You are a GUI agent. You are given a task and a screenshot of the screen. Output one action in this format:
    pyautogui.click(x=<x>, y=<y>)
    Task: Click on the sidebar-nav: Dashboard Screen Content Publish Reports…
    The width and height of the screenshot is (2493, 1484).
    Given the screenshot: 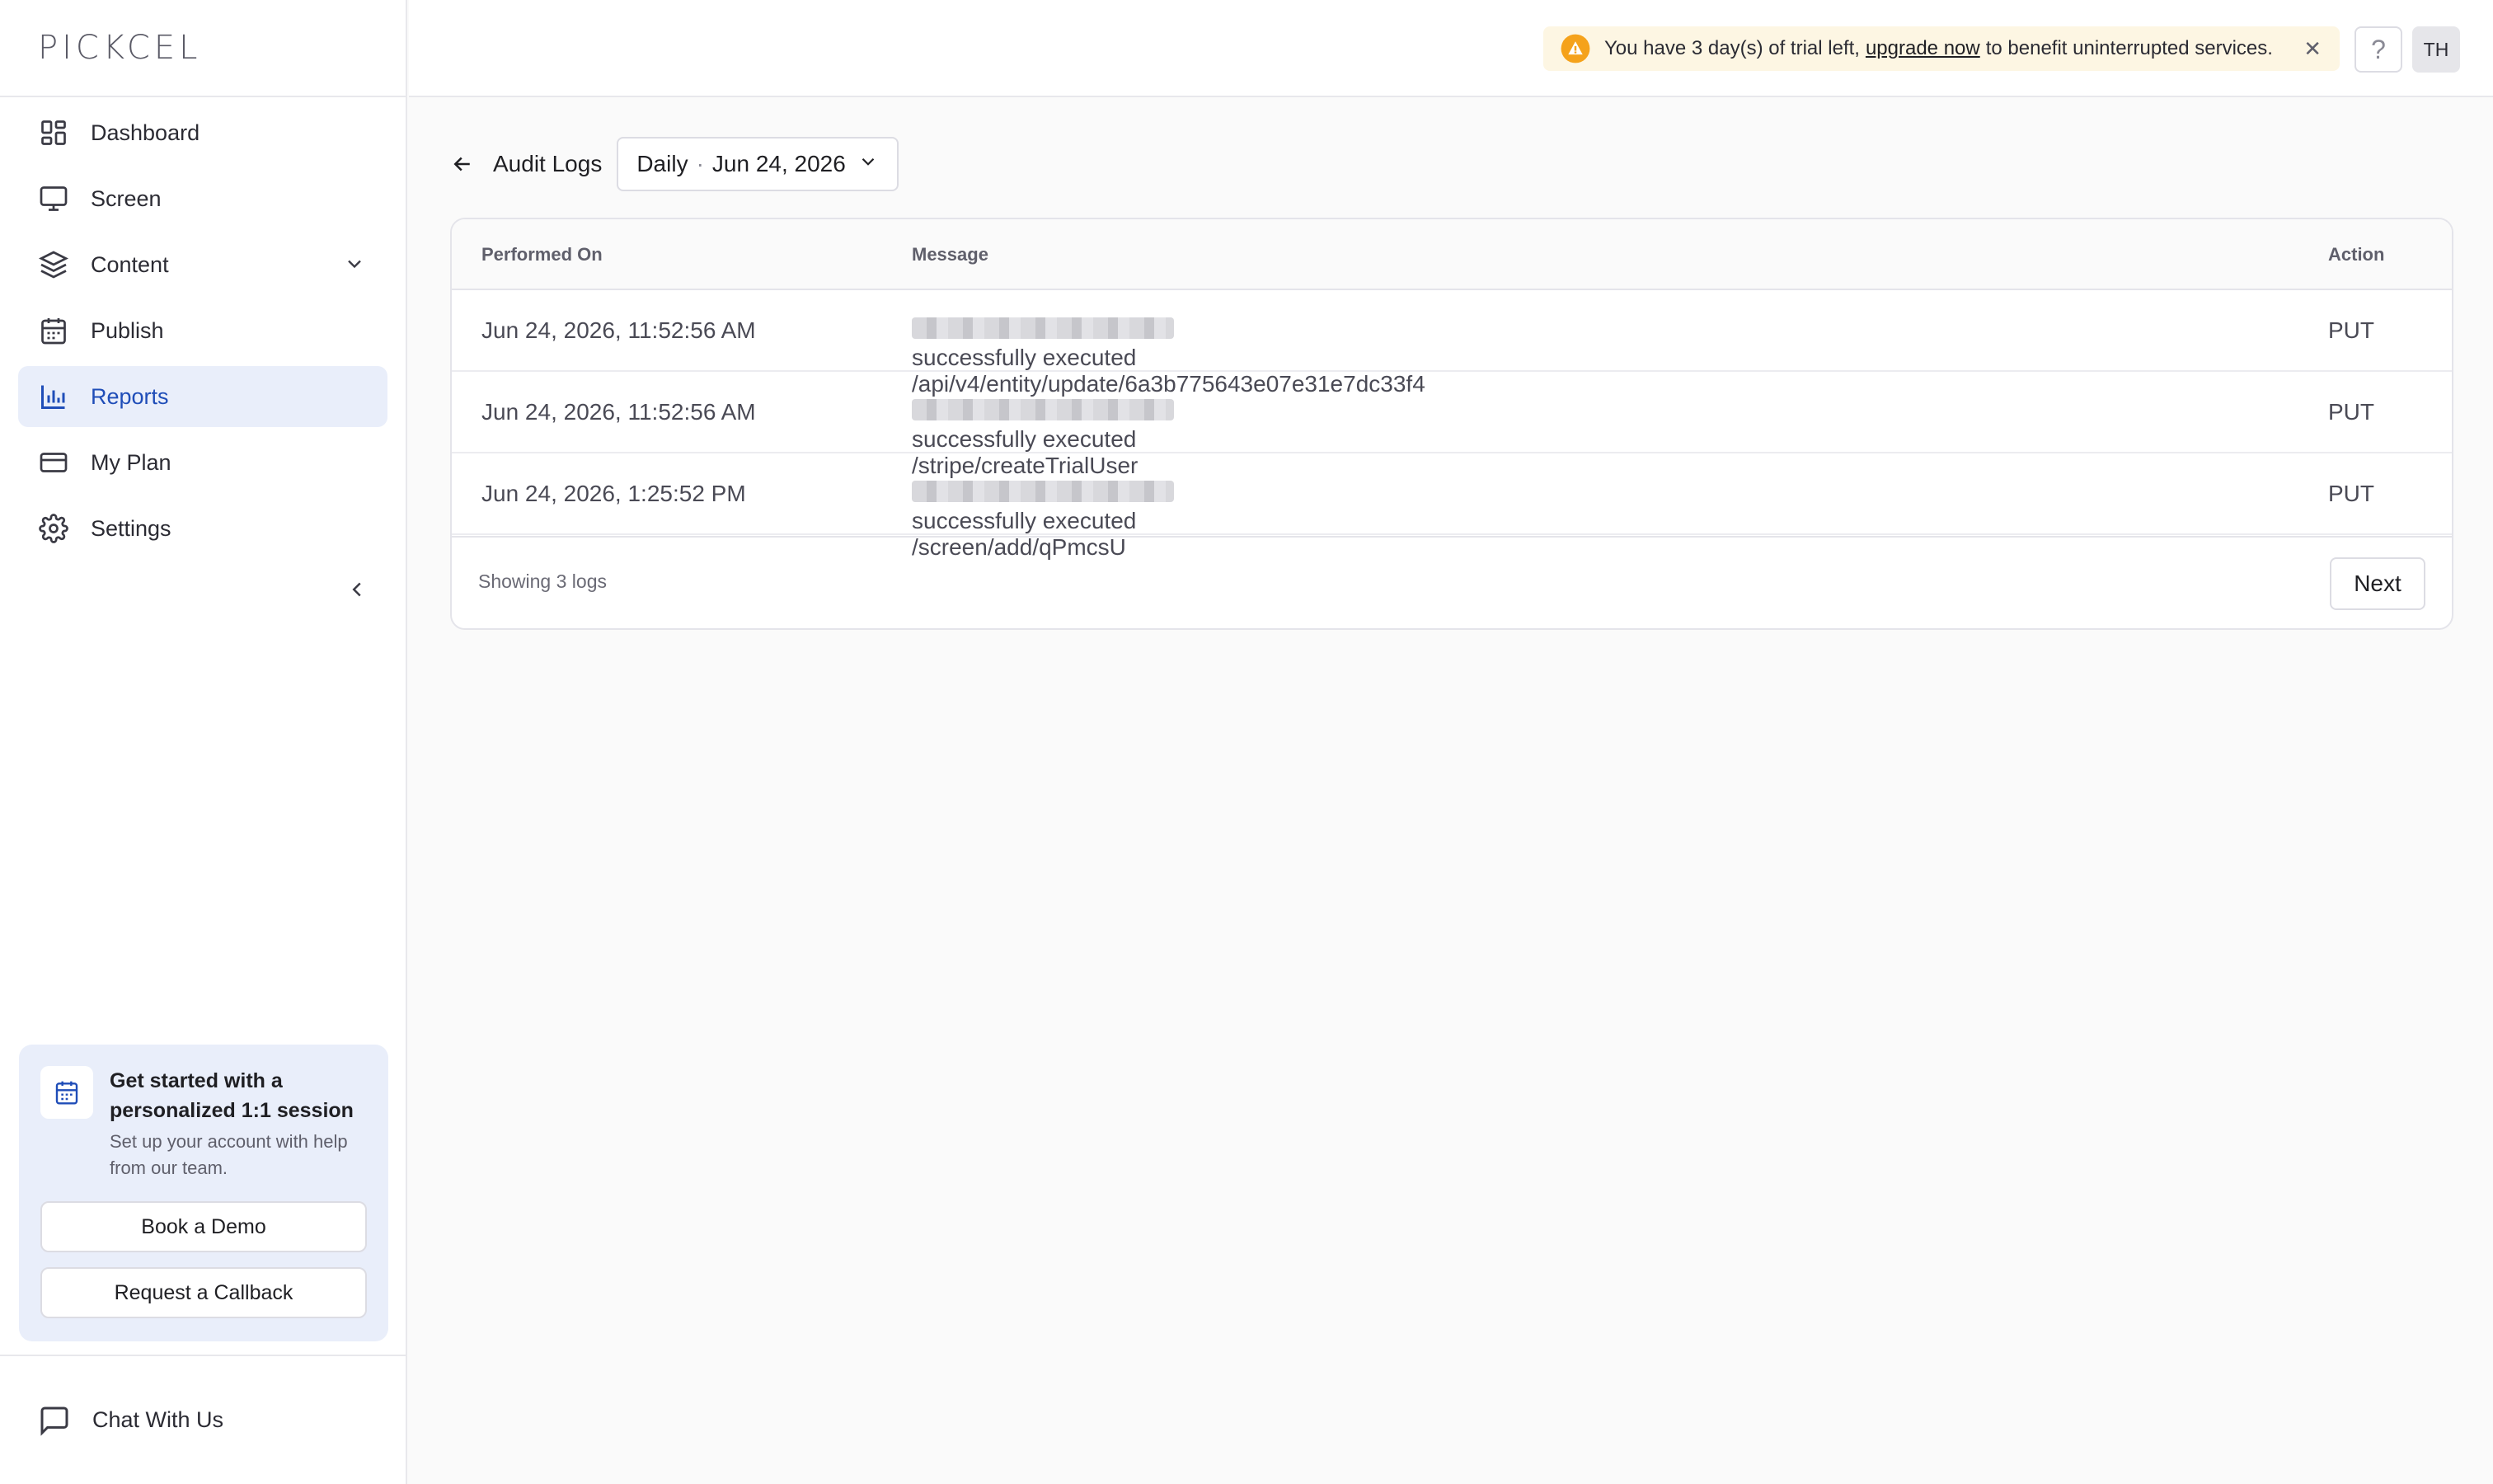 What is the action you would take?
    pyautogui.click(x=203, y=328)
    